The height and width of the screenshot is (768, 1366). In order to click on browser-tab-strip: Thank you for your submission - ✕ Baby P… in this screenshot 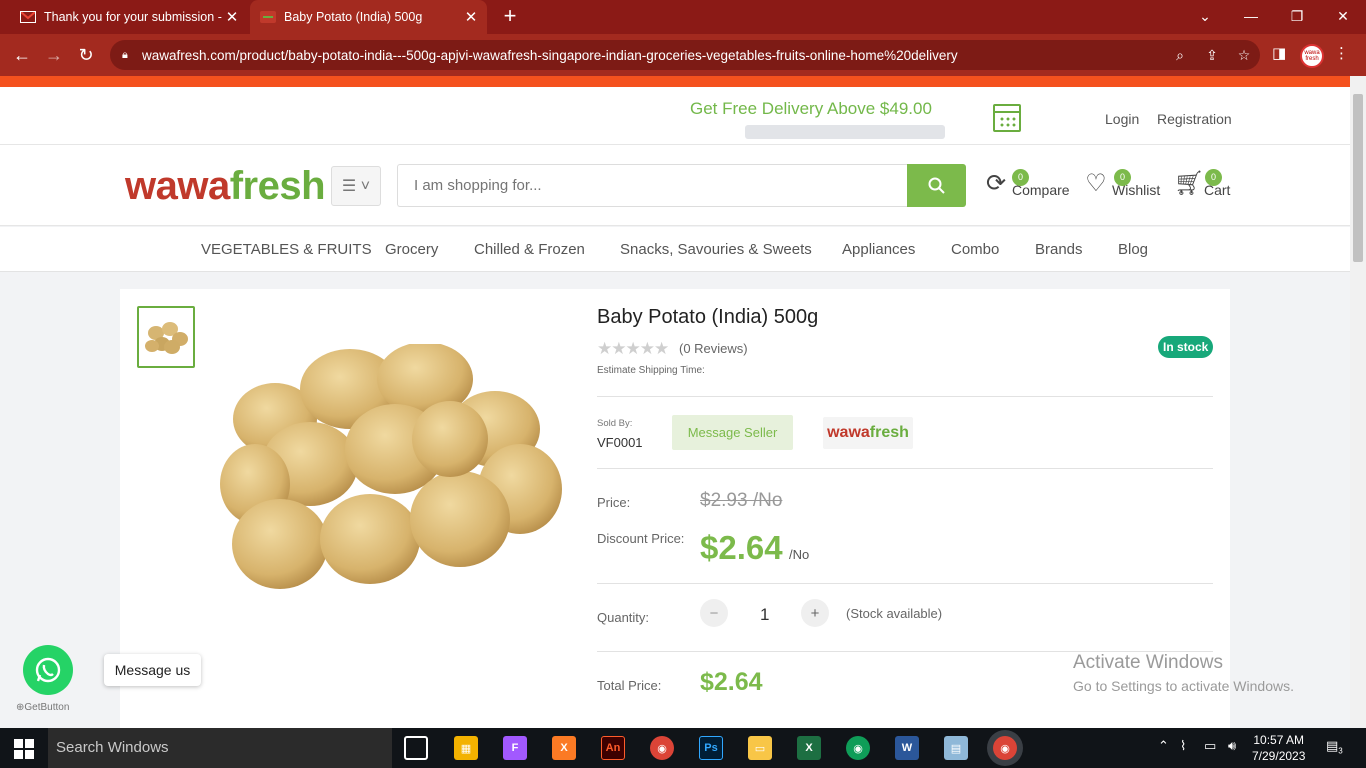, I will do `click(683, 17)`.